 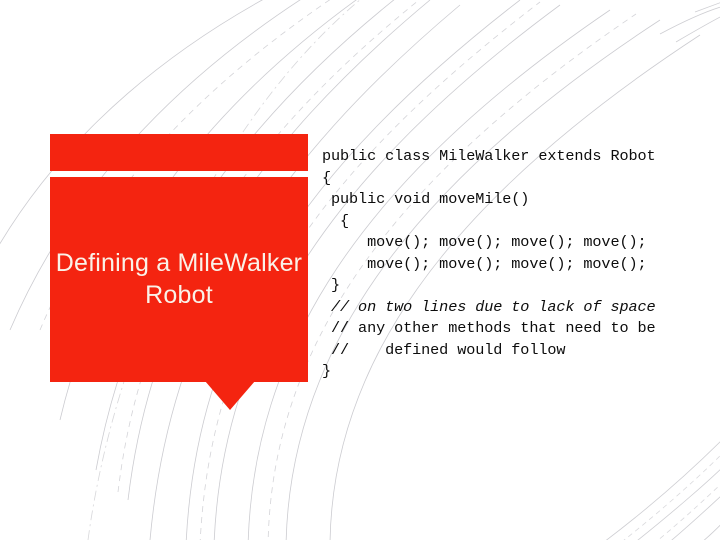 What do you see at coordinates (179, 152) in the screenshot?
I see `callout-top-bar` at bounding box center [179, 152].